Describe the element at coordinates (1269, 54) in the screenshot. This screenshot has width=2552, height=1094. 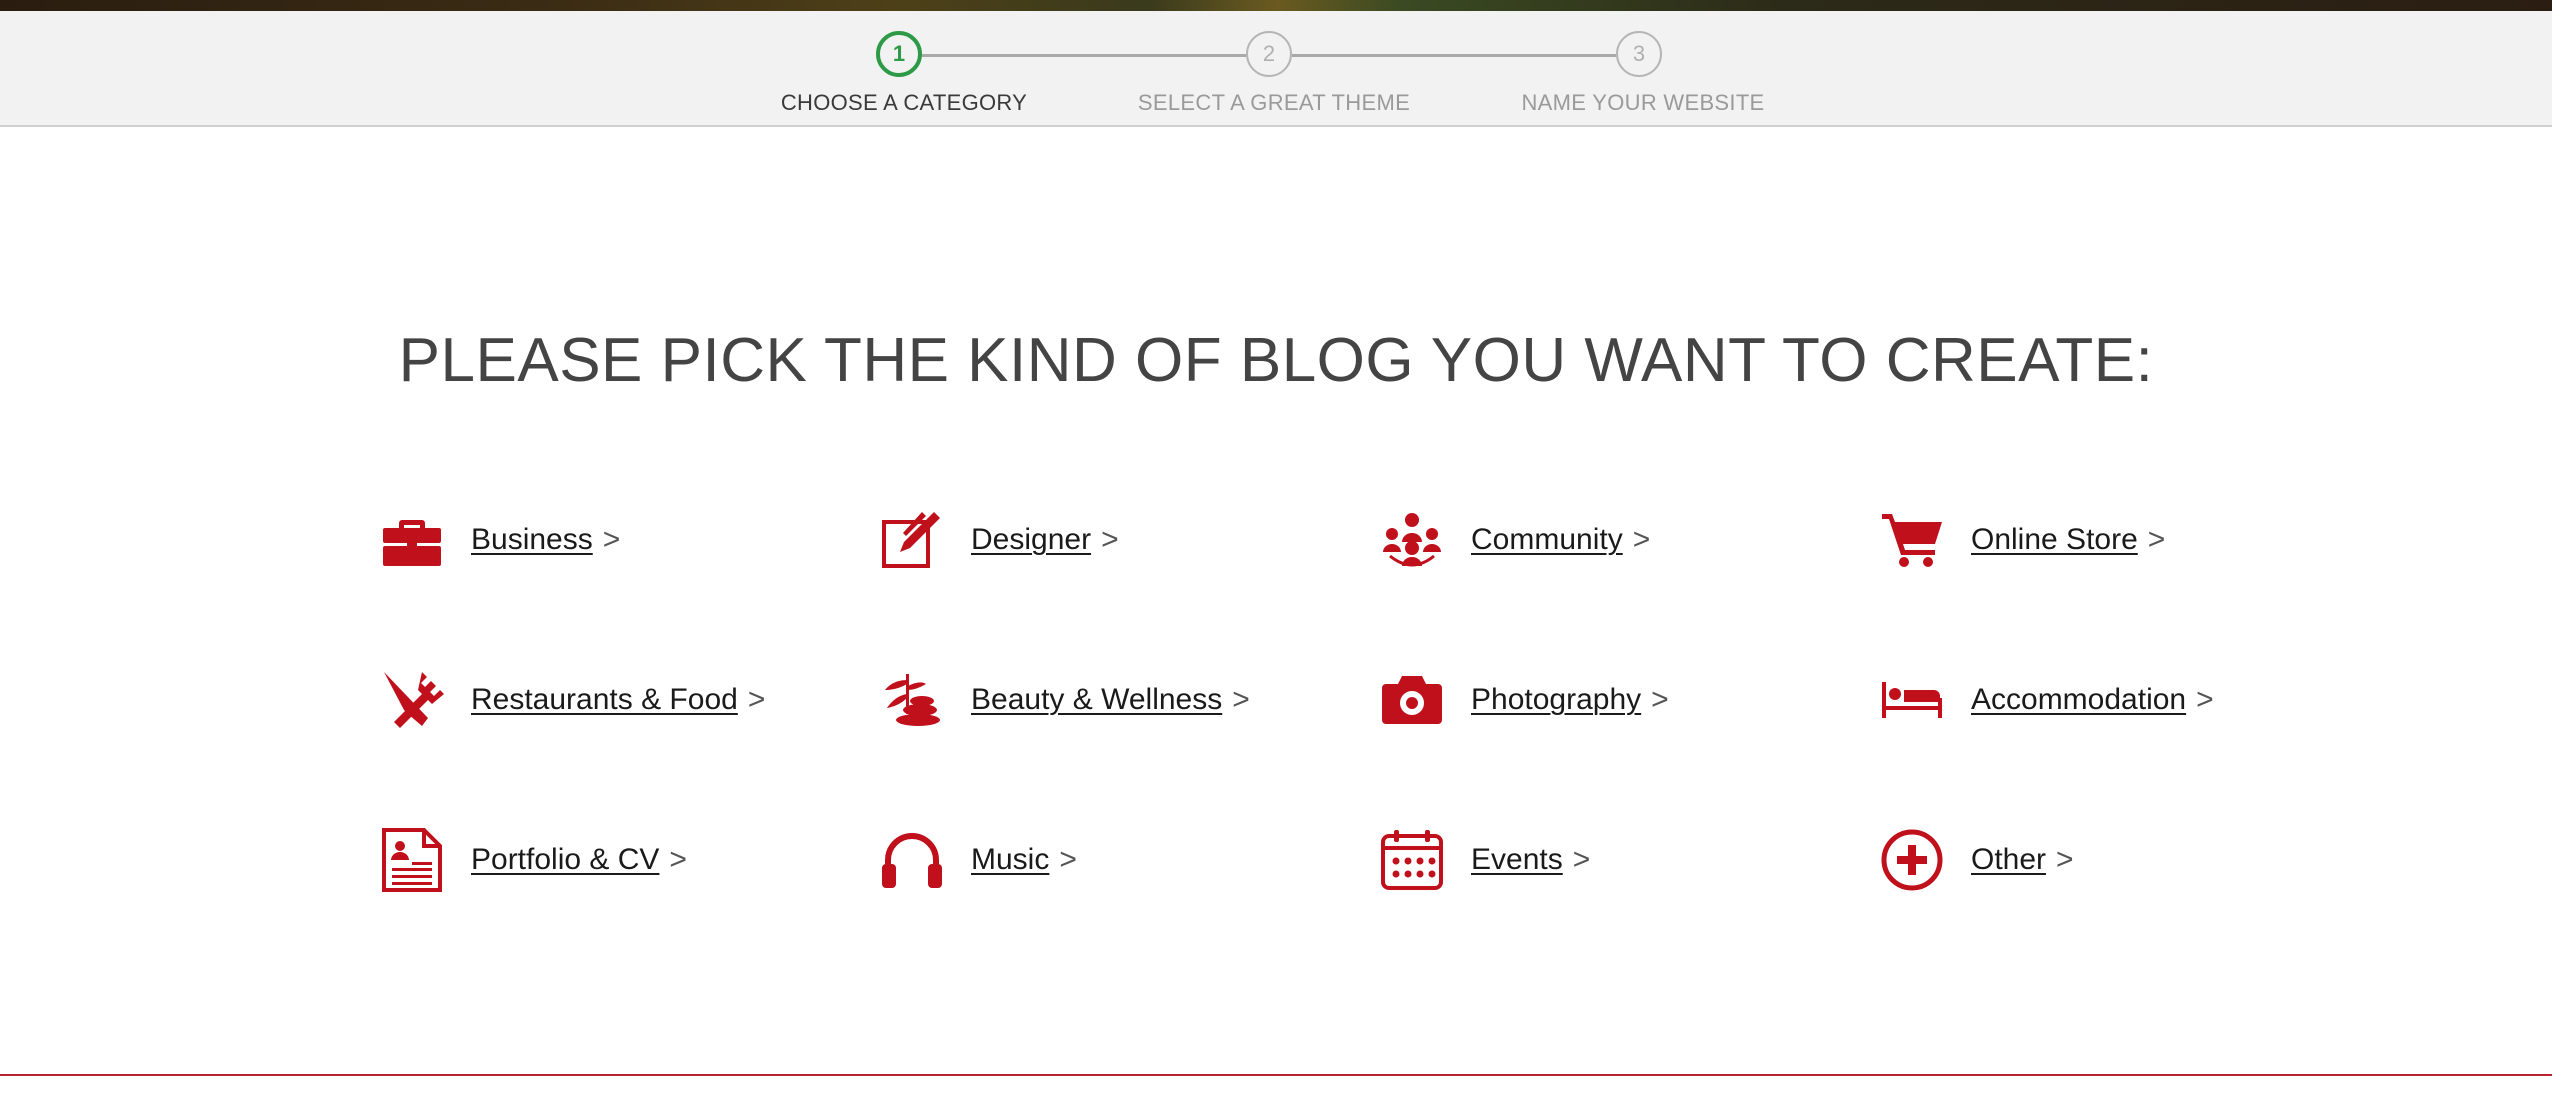
I see `step-2-circle: 2` at that location.